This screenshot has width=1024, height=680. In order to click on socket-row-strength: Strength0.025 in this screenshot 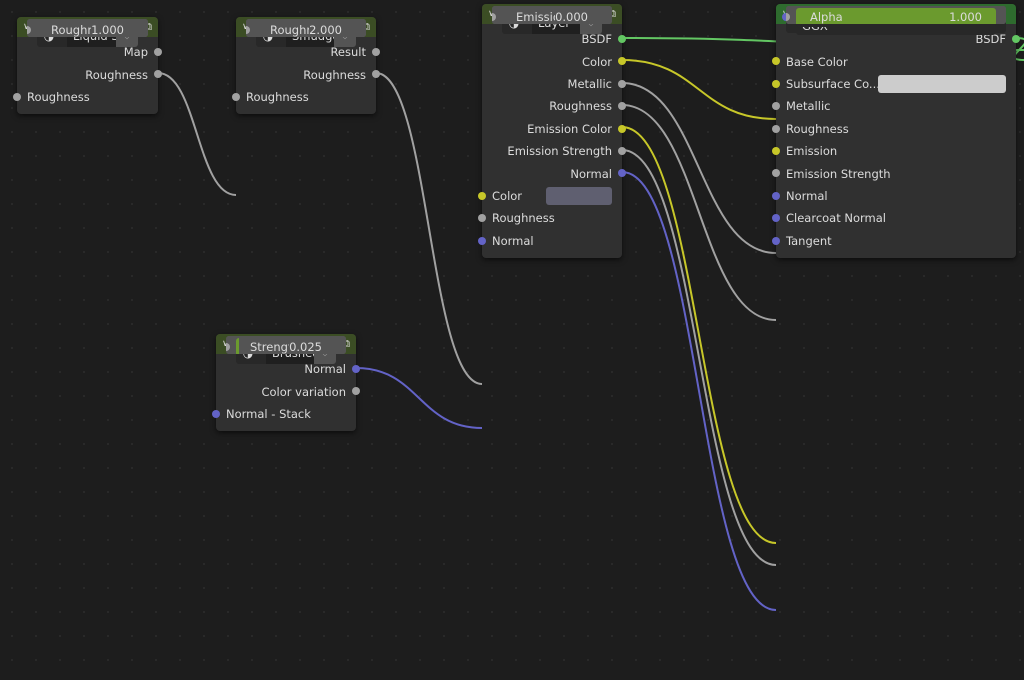, I will do `click(286, 345)`.